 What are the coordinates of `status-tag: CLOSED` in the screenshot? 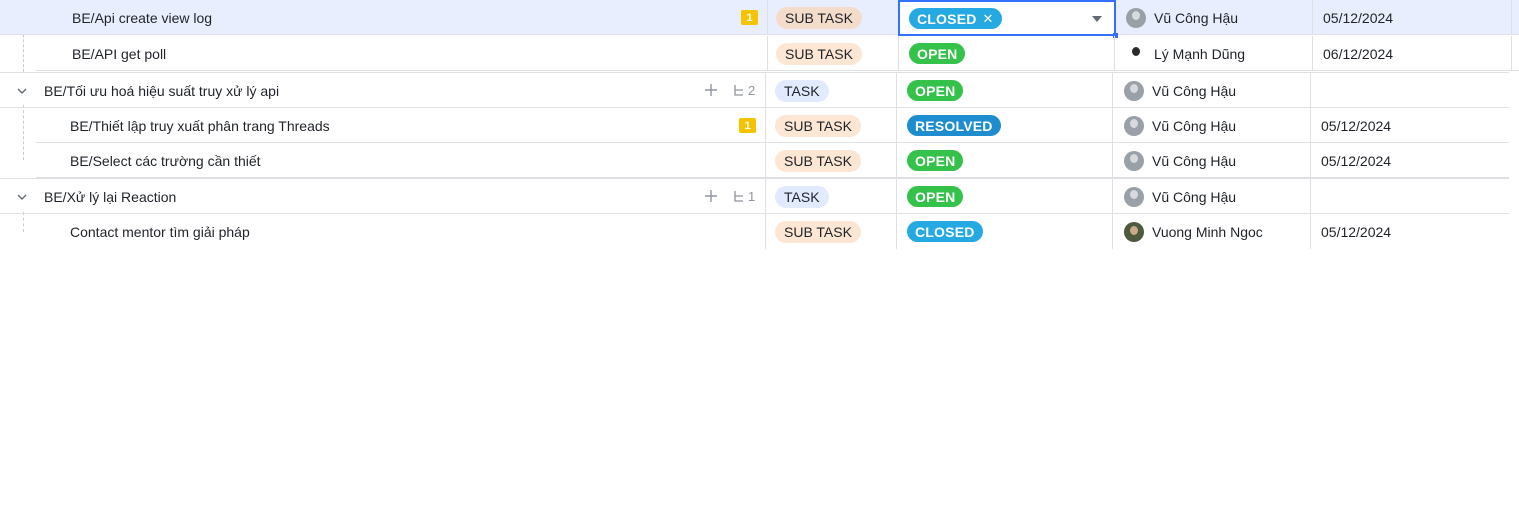 It's located at (945, 231).